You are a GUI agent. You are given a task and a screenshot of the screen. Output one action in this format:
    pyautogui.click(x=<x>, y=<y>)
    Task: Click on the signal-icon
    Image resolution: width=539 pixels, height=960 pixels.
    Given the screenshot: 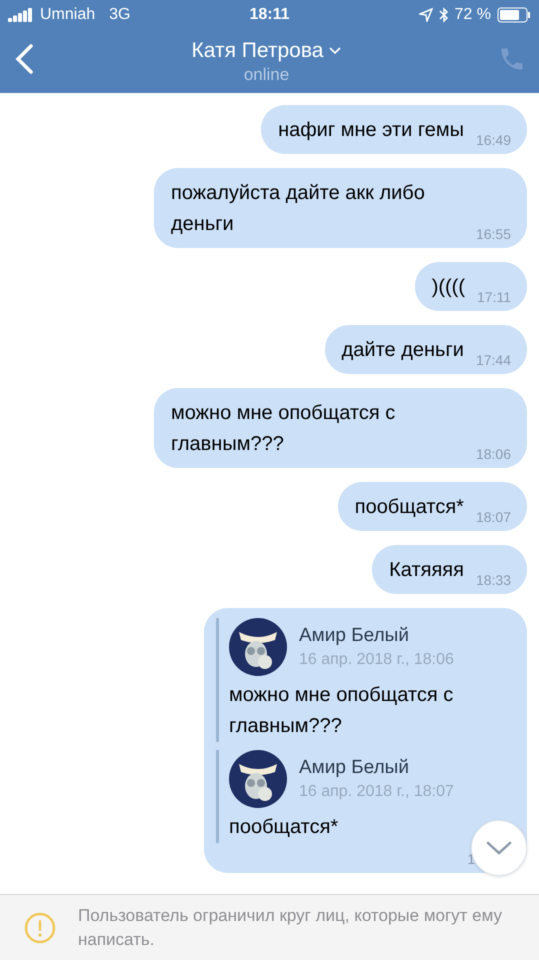 What is the action you would take?
    pyautogui.click(x=21, y=15)
    